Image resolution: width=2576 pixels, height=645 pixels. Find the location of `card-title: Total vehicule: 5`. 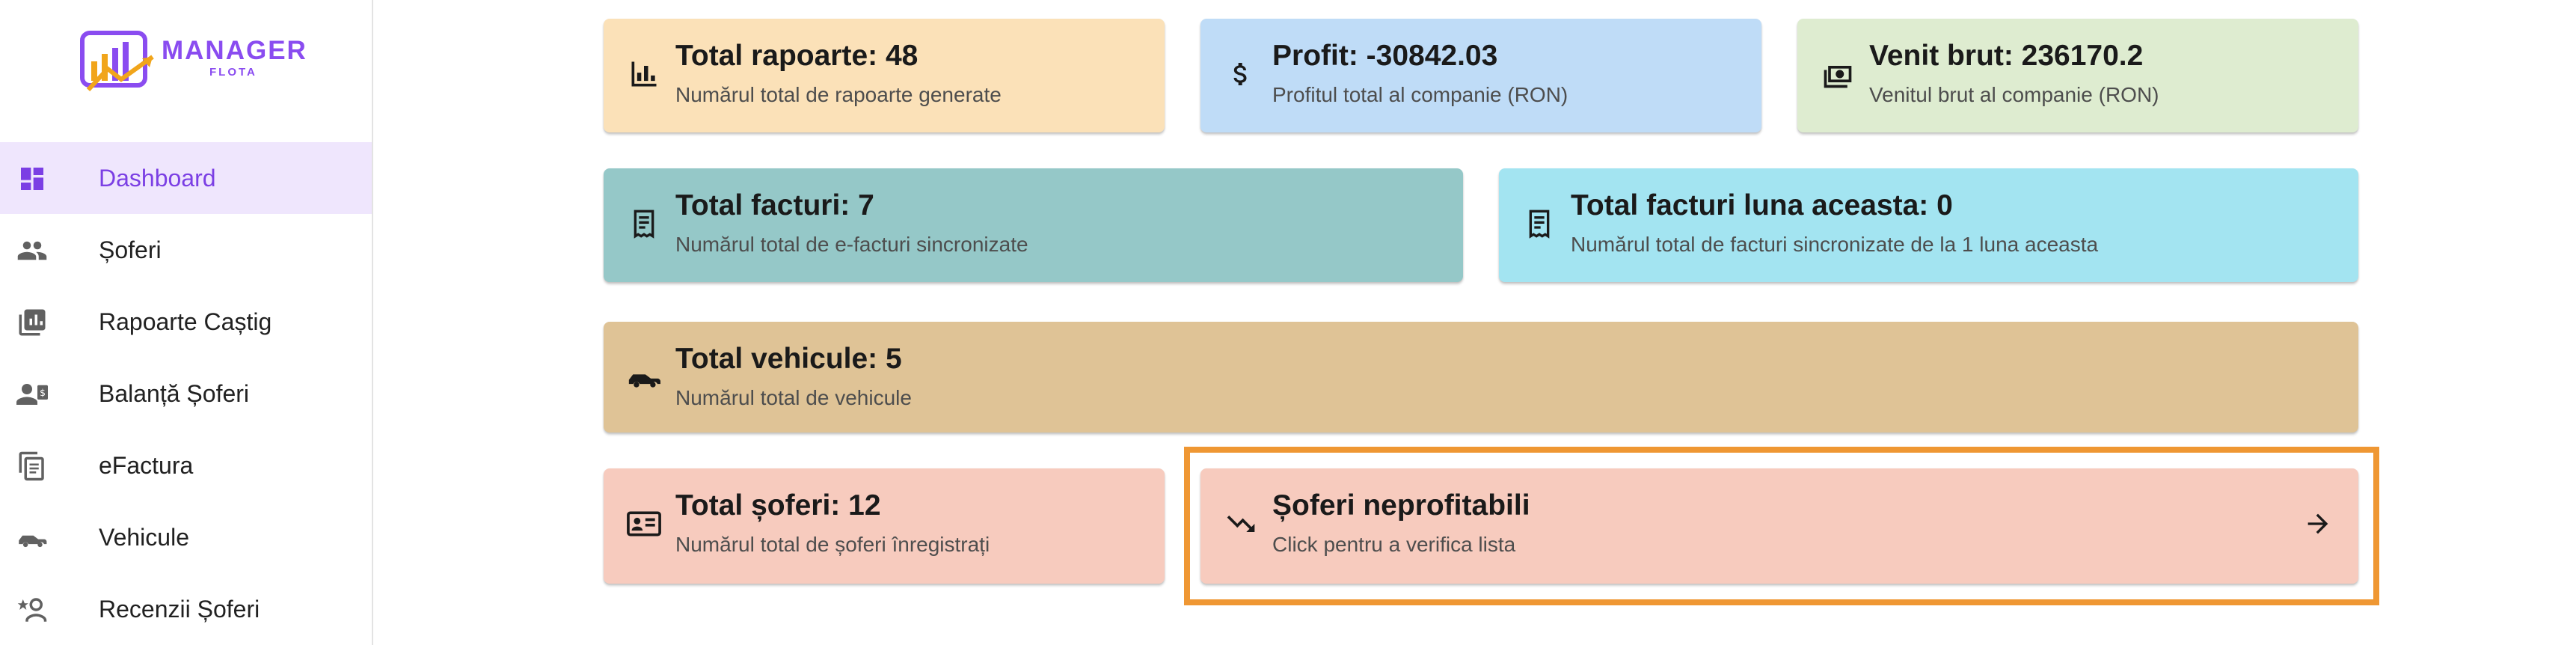

card-title: Total vehicule: 5 is located at coordinates (788, 359).